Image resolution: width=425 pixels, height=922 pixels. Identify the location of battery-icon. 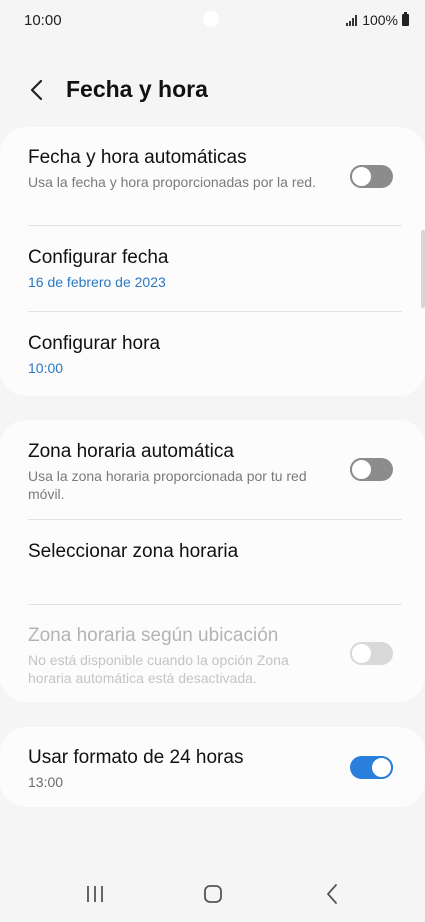
(405, 19).